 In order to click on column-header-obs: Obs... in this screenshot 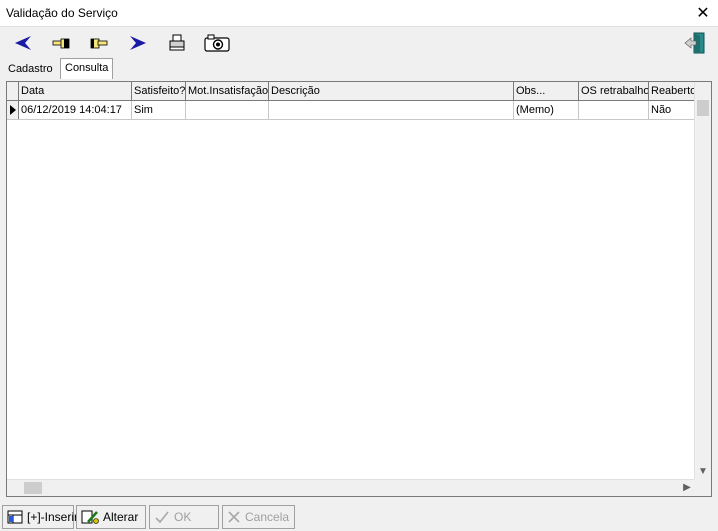, I will do `click(546, 91)`.